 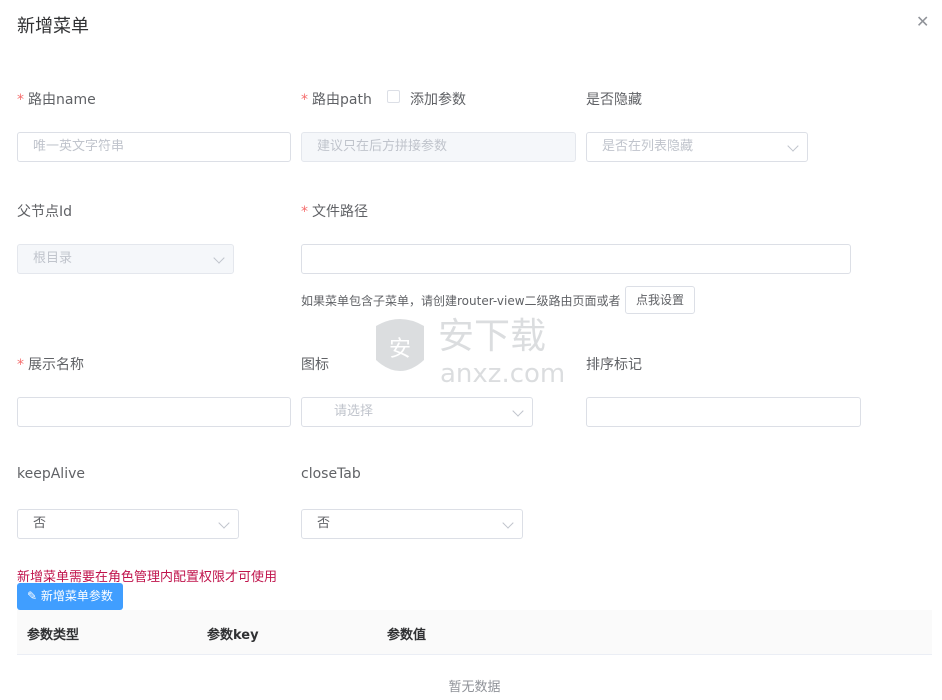 I want to click on column-param-value: 参数值, so click(x=407, y=635).